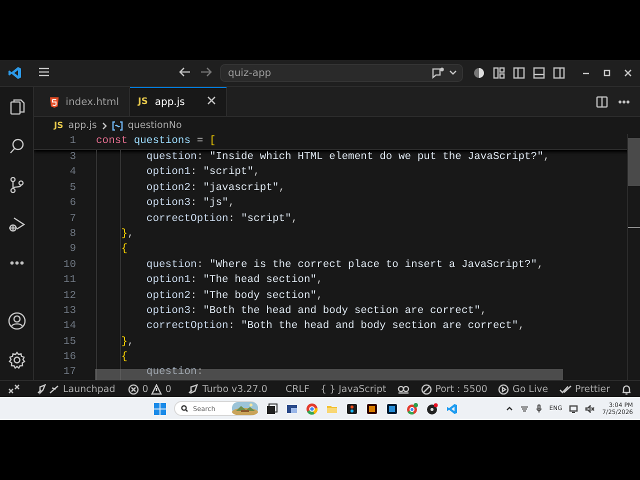 The width and height of the screenshot is (640, 480). Describe the element at coordinates (525, 408) in the screenshot. I see `network-icon` at that location.